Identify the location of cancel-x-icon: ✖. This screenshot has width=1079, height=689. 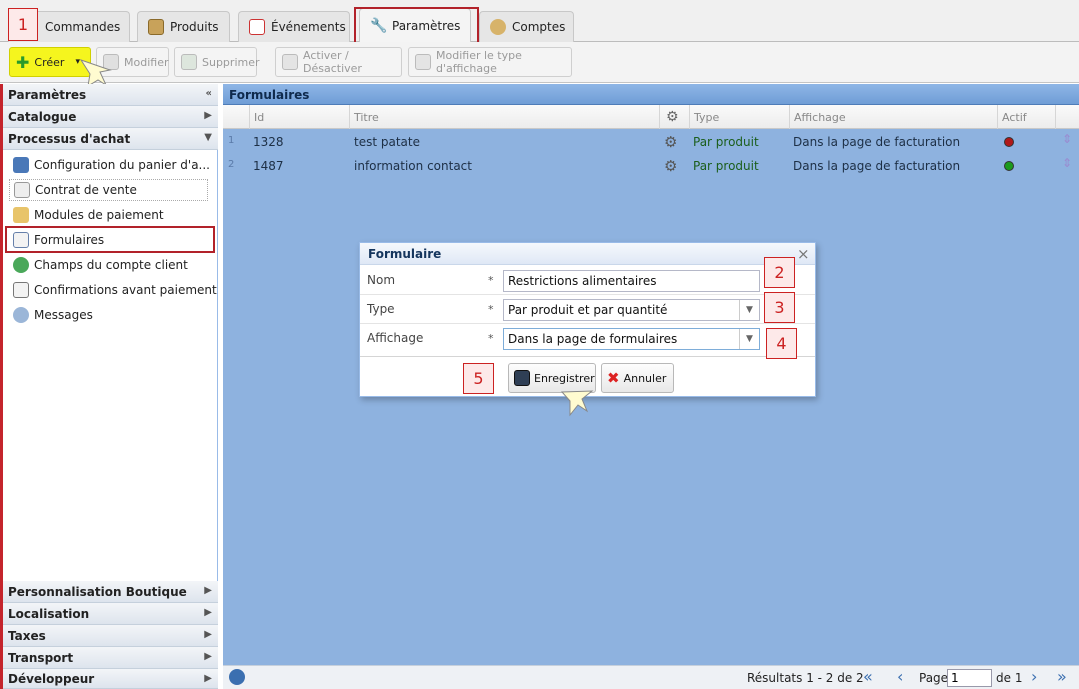
(613, 378).